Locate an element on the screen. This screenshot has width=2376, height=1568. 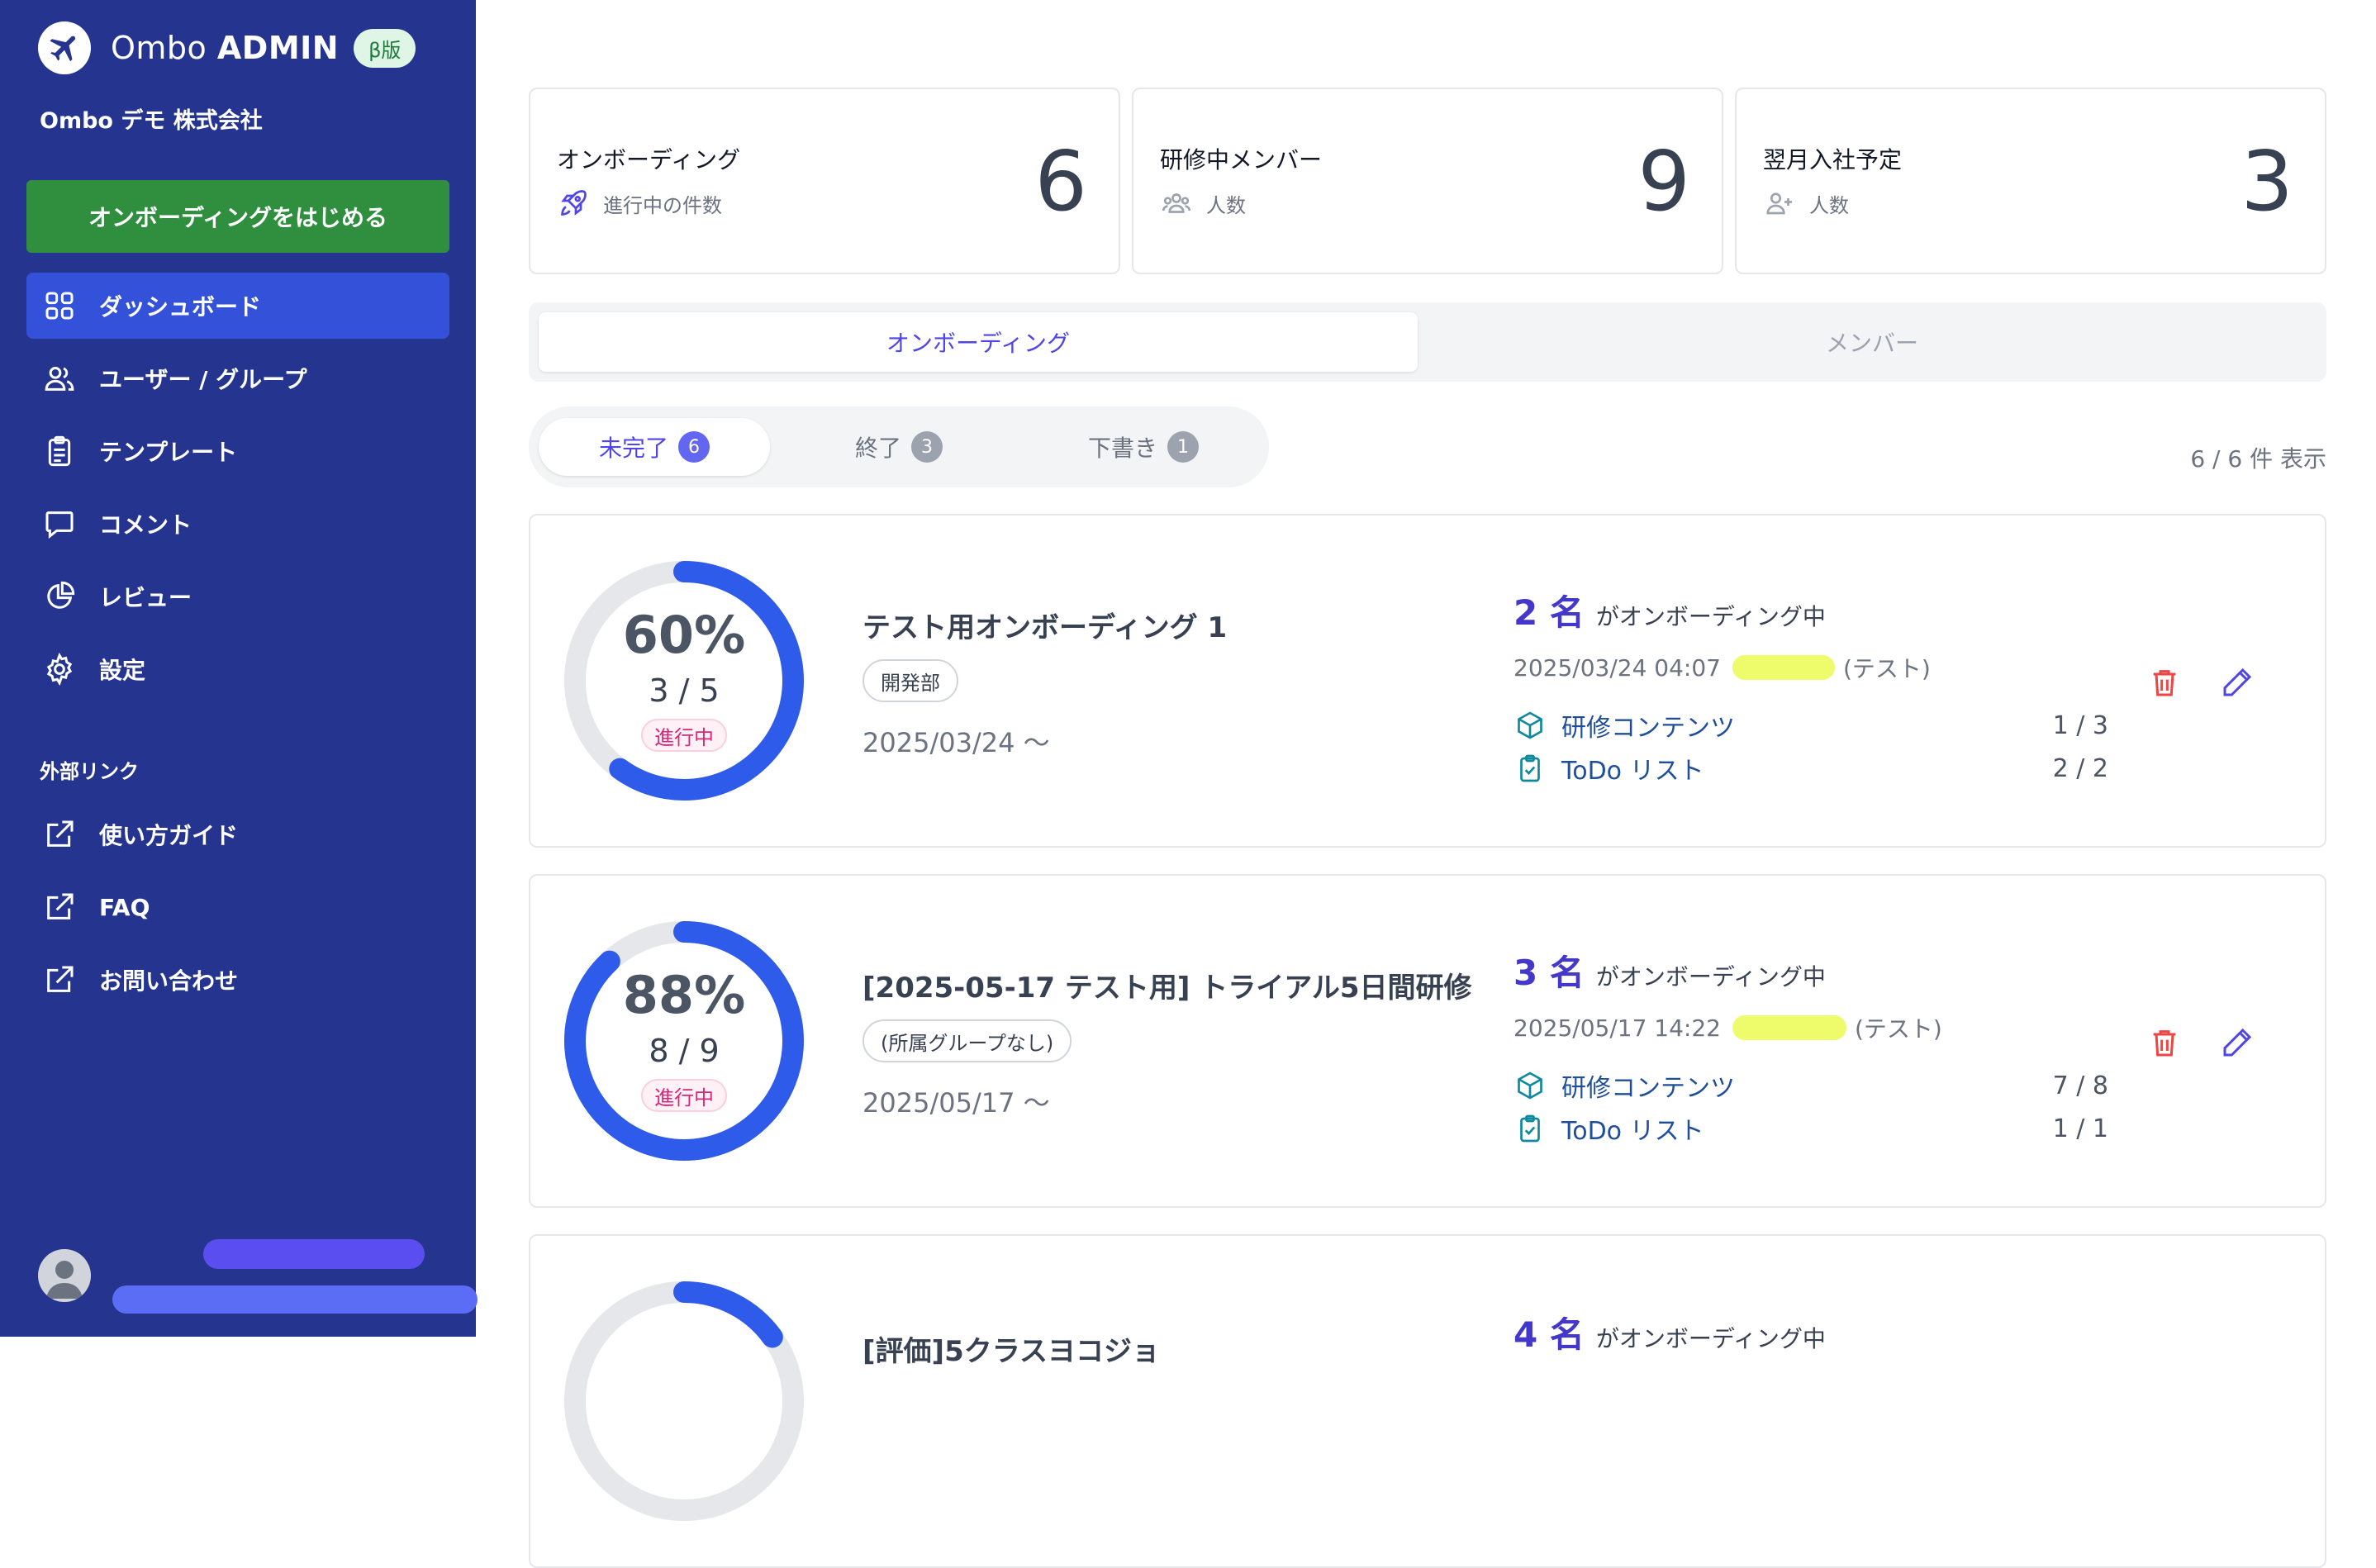
clipboard-icon is located at coordinates (59, 451).